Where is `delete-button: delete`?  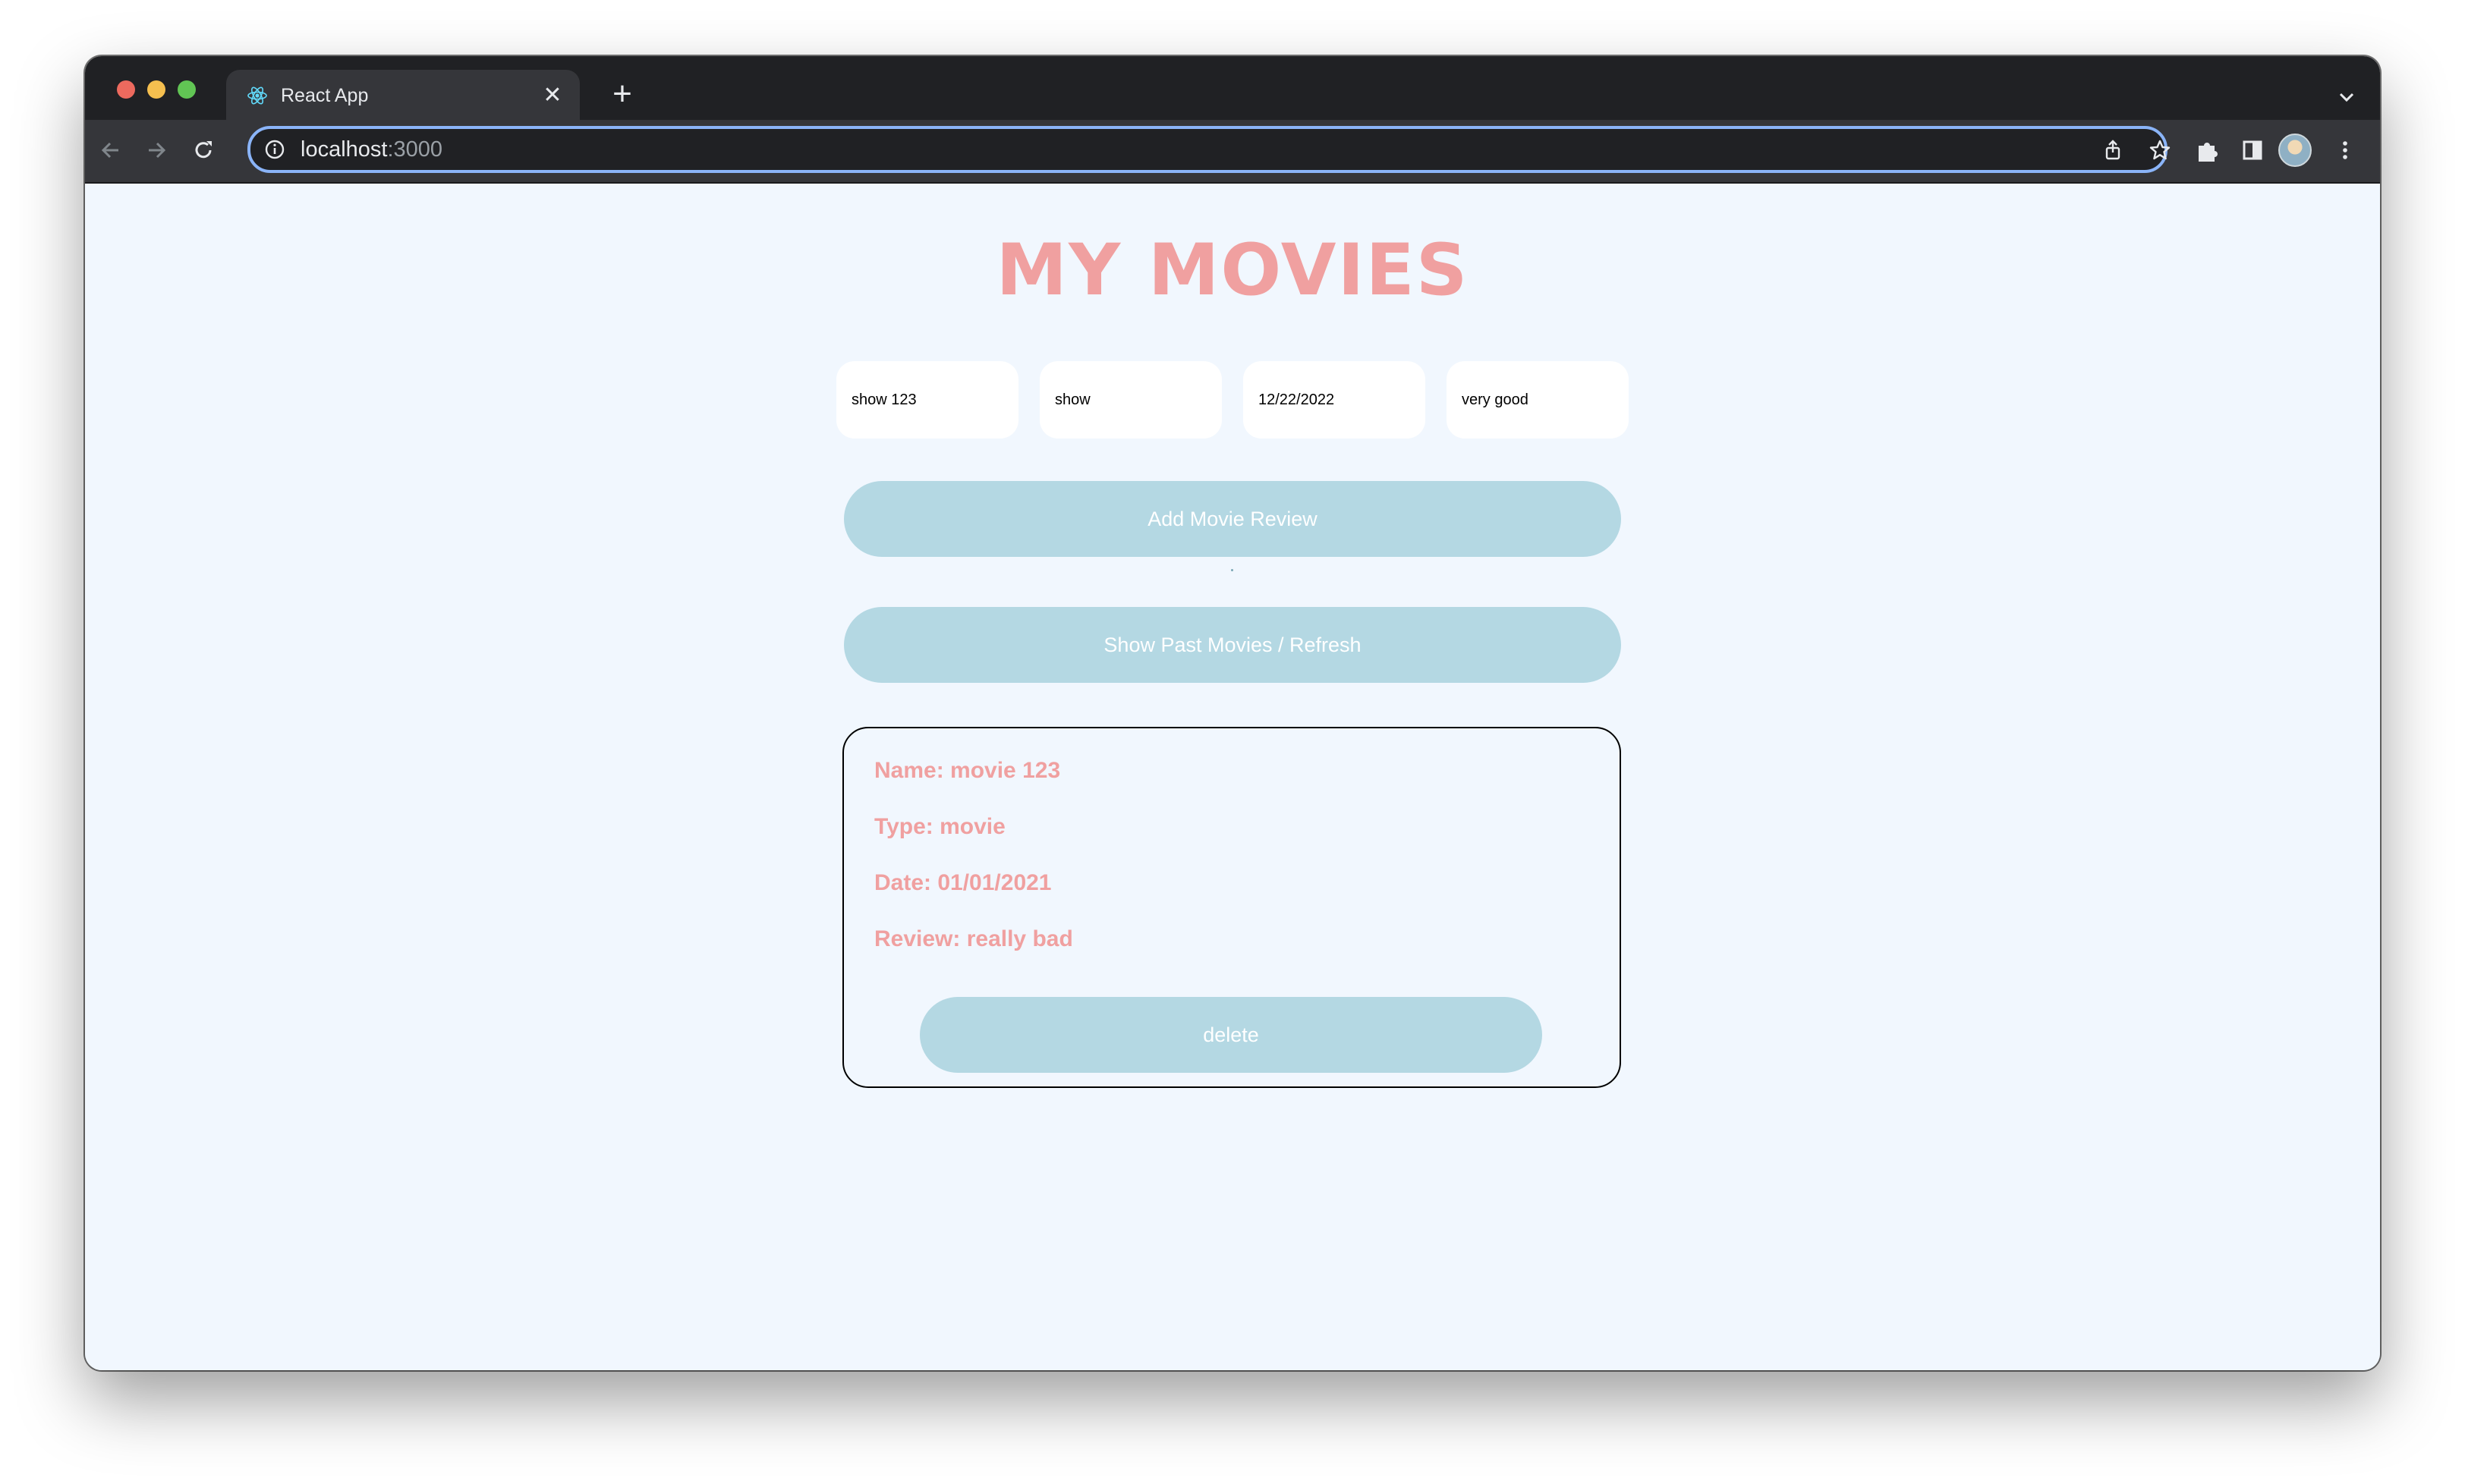
delete-button: delete is located at coordinates (1231, 1035).